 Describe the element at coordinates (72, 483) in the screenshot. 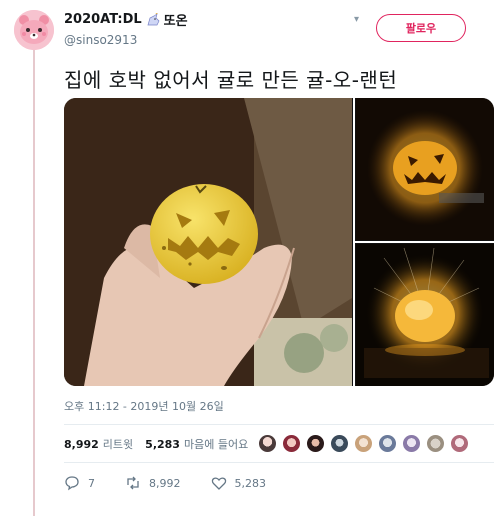

I see `reply-icon` at that location.